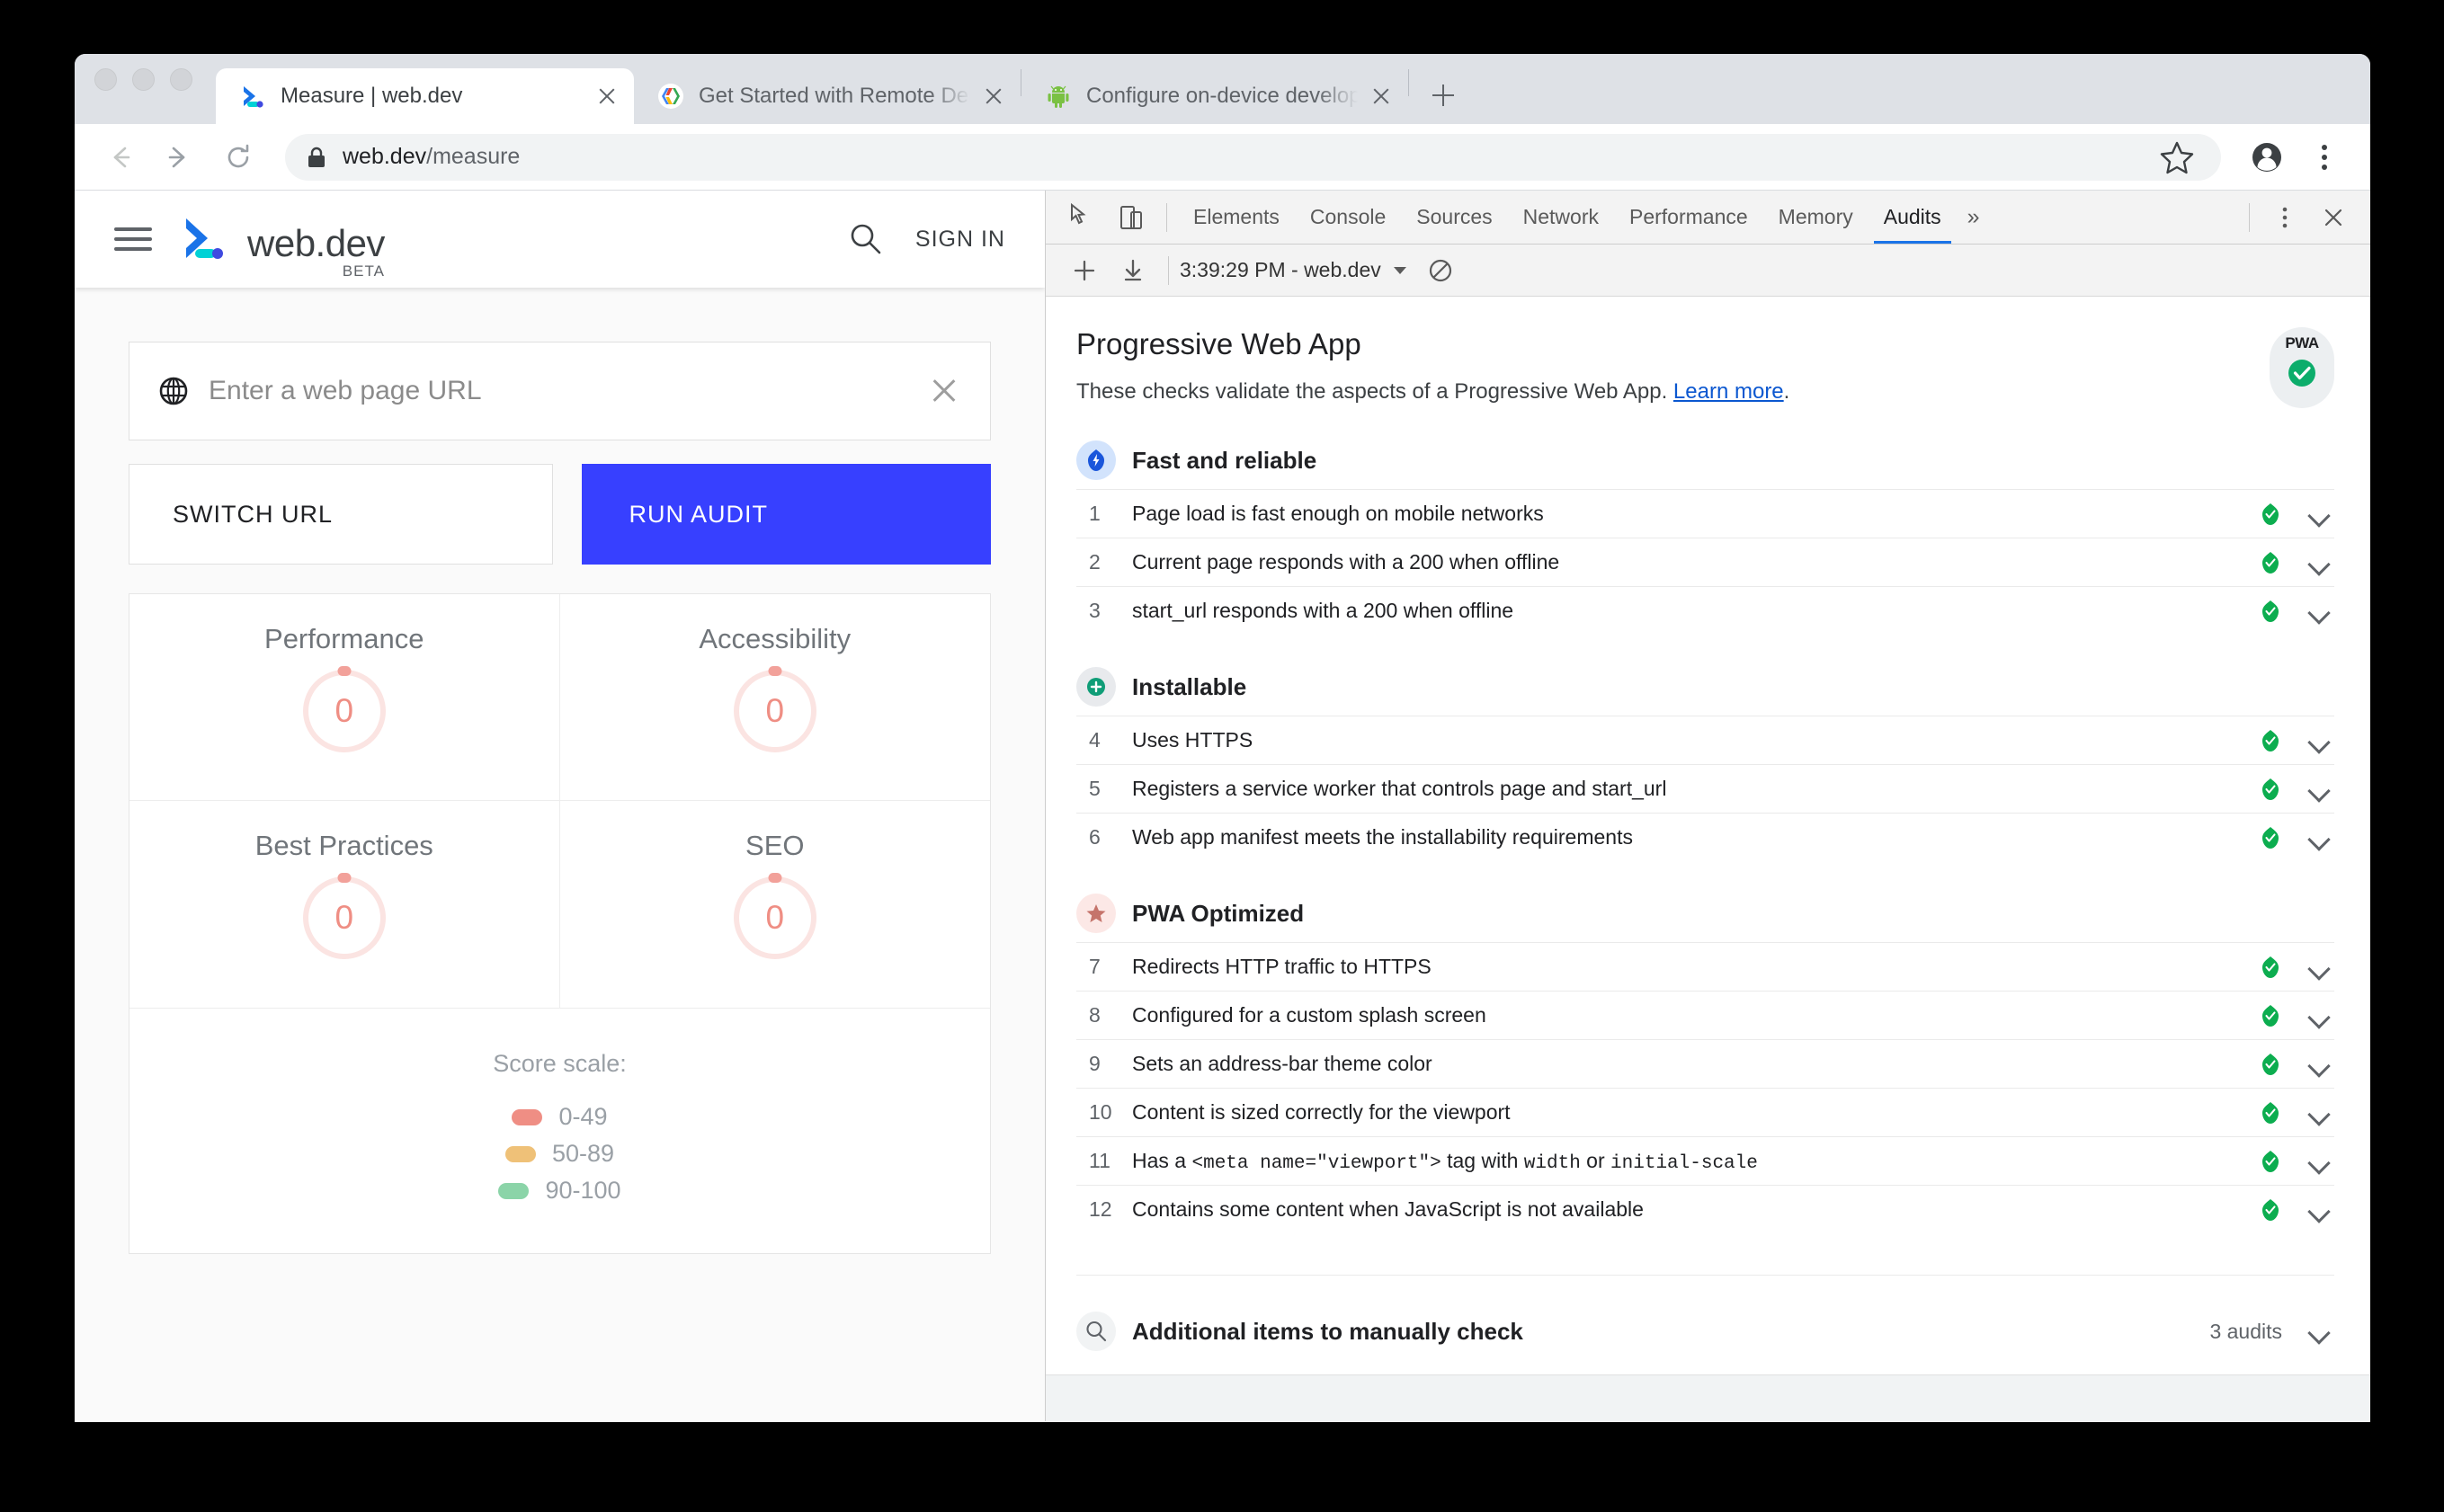 Image resolution: width=2444 pixels, height=1512 pixels. Describe the element at coordinates (1133, 271) in the screenshot. I see `download-icon` at that location.